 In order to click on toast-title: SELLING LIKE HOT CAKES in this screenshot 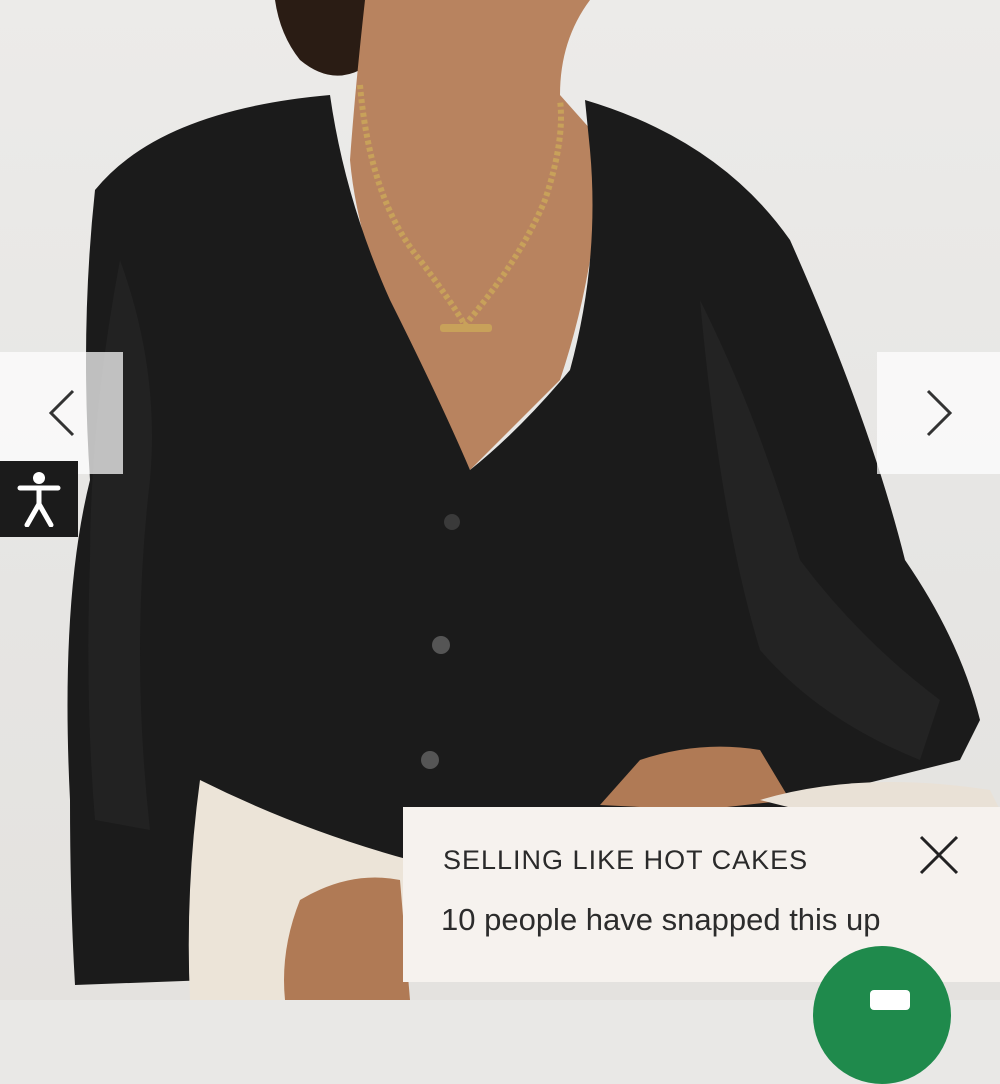, I will do `click(626, 860)`.